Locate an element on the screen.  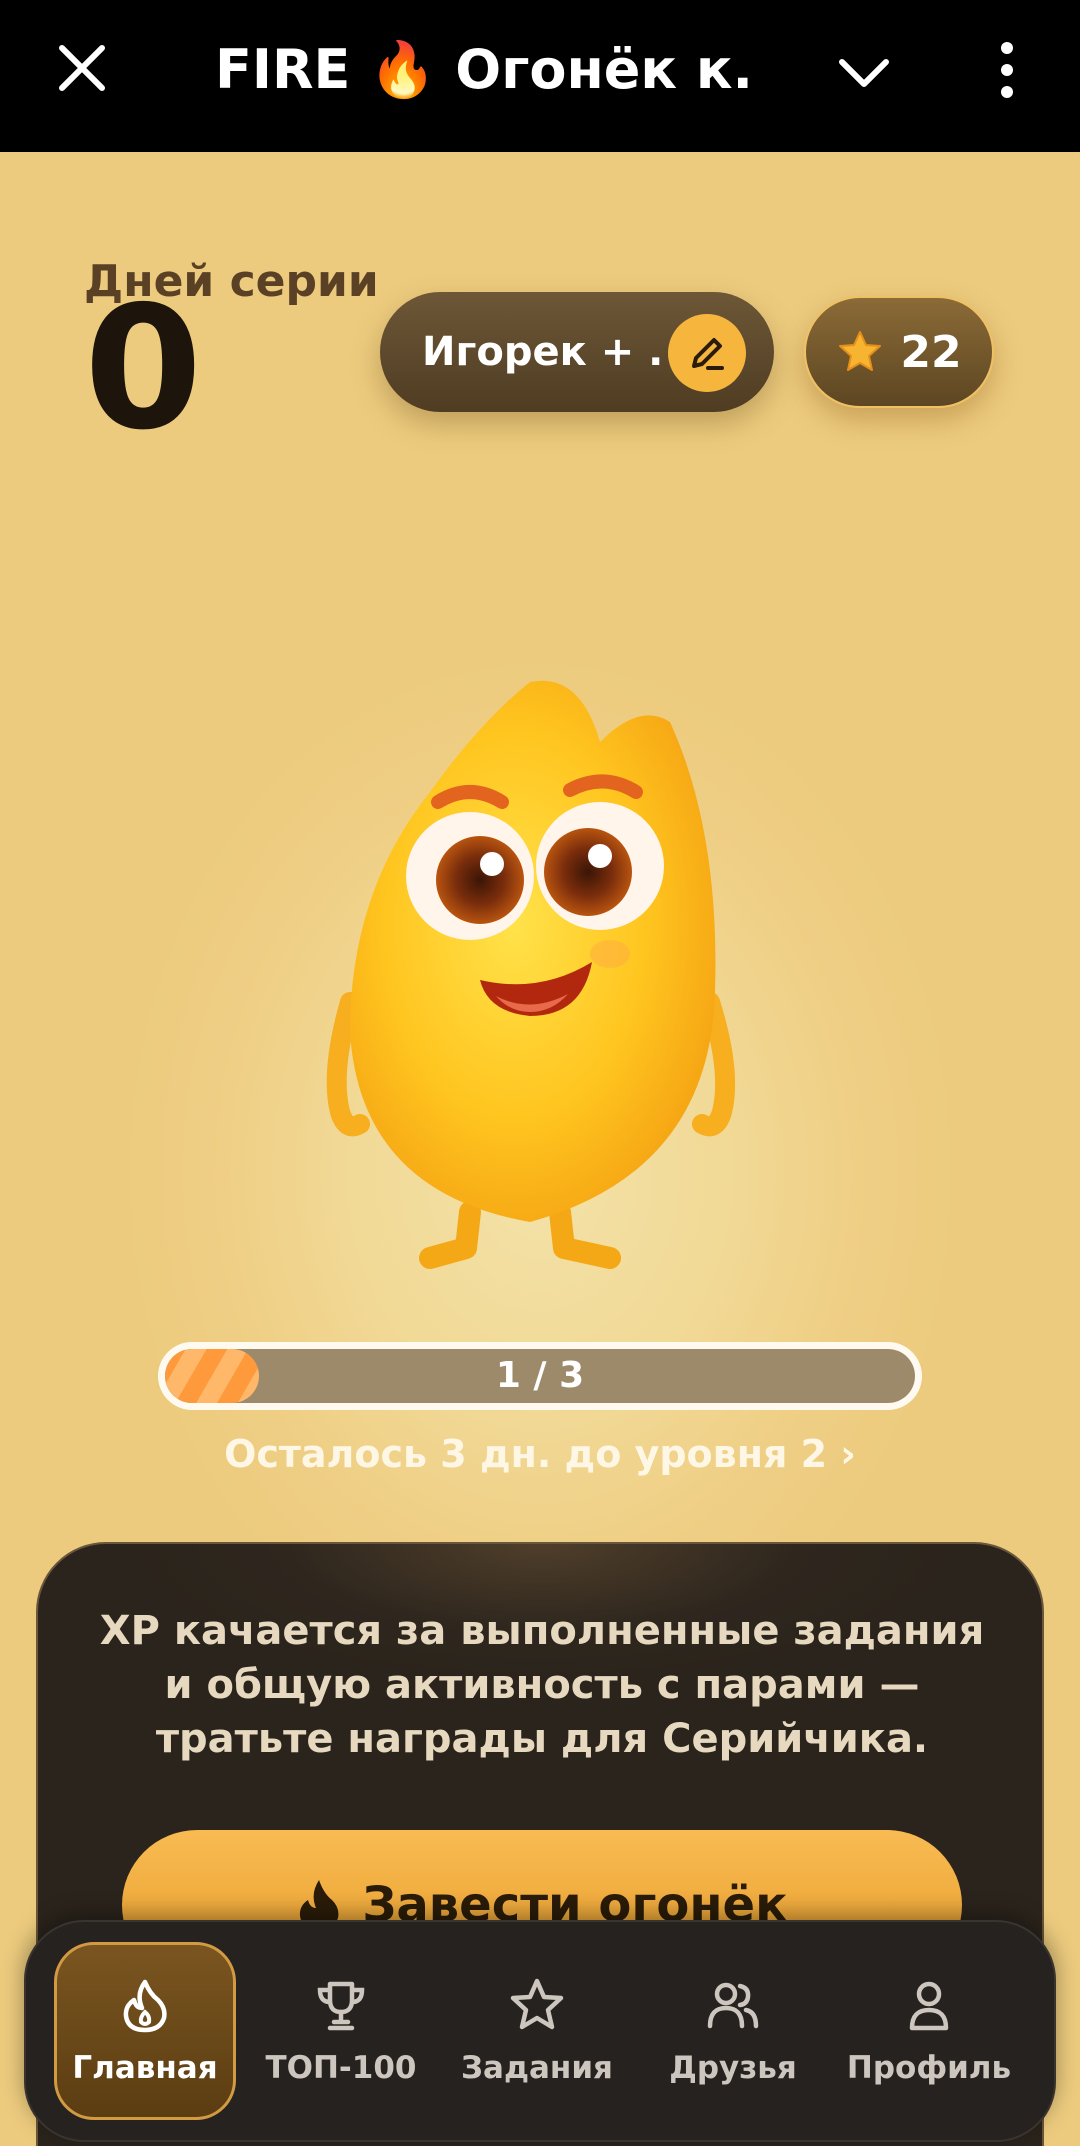
star-icon is located at coordinates (860, 351).